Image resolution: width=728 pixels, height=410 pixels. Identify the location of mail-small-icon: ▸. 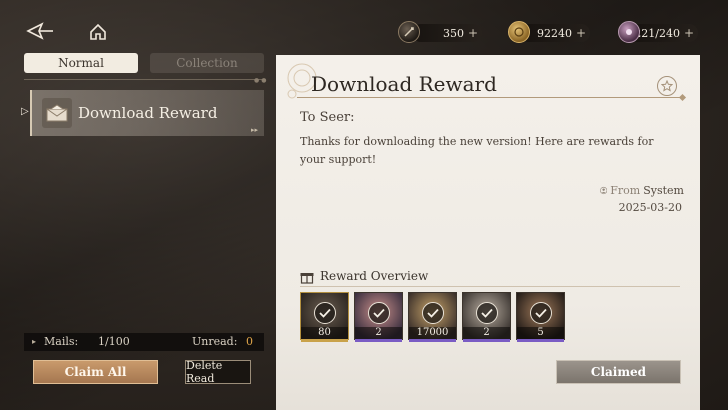
(34, 341).